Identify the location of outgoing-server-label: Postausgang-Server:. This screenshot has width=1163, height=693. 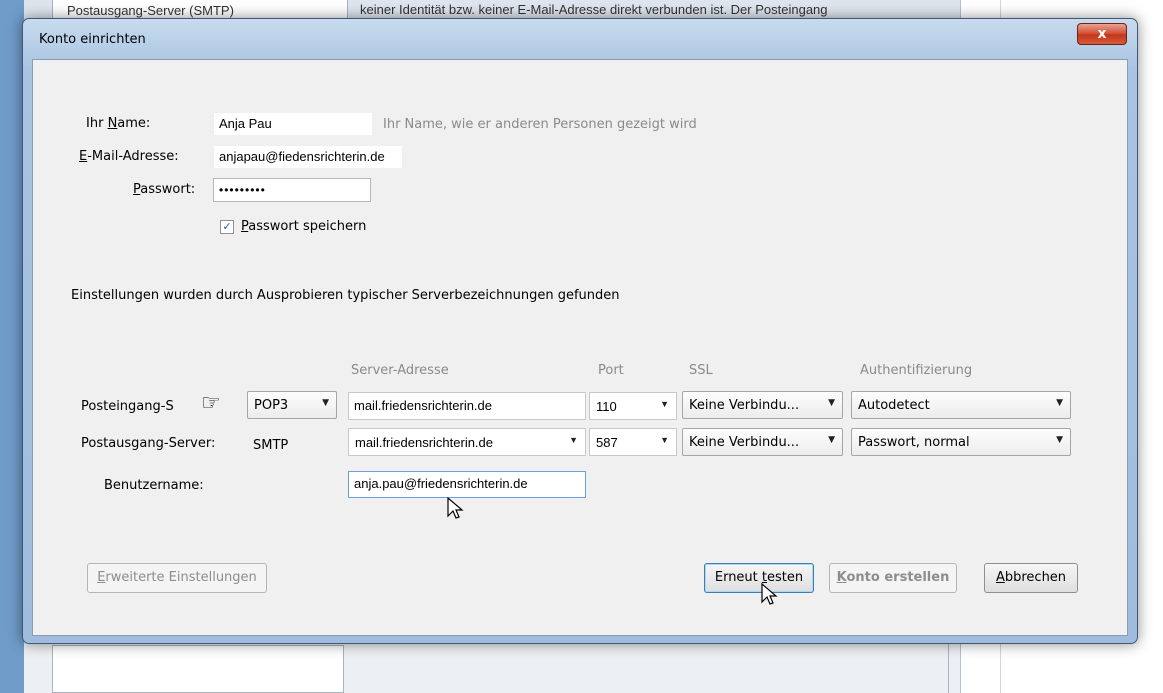
(148, 443).